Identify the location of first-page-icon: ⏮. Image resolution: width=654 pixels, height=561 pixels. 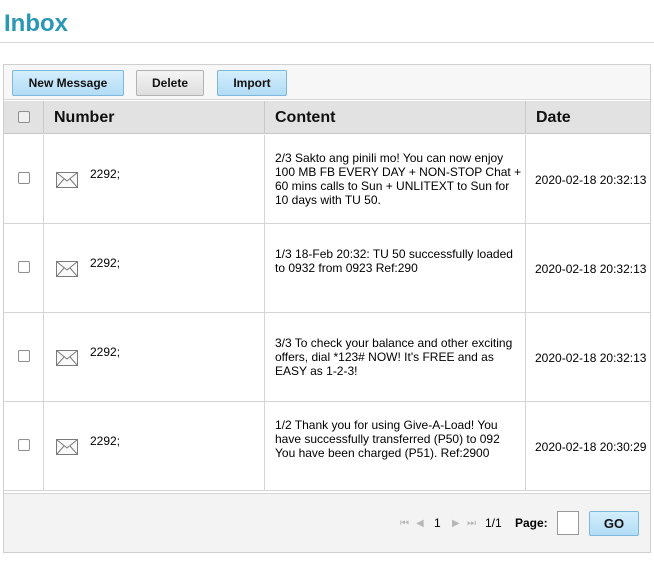
(404, 524).